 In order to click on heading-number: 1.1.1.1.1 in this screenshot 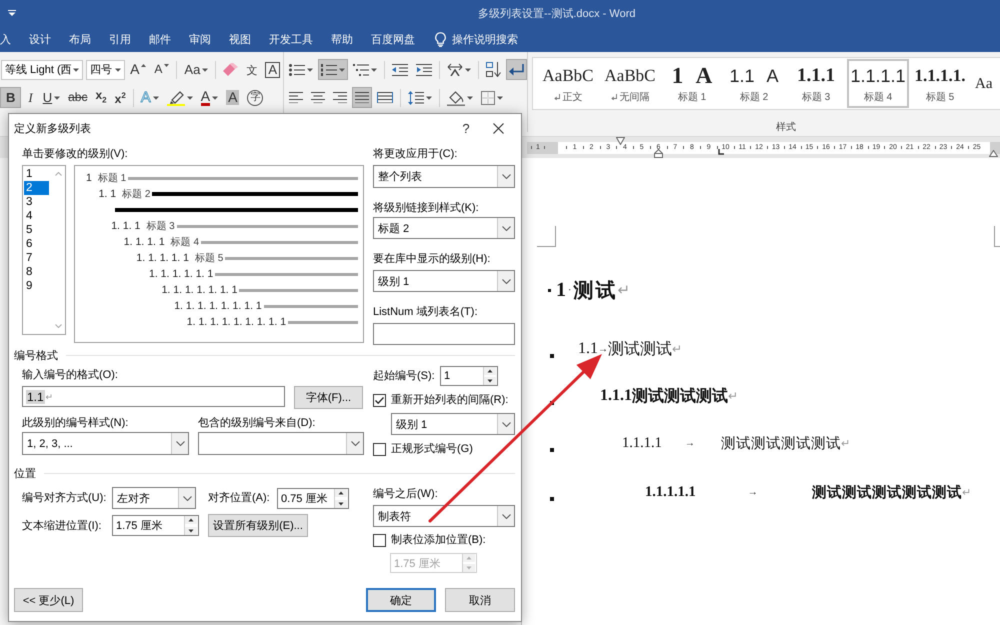, I will do `click(670, 492)`.